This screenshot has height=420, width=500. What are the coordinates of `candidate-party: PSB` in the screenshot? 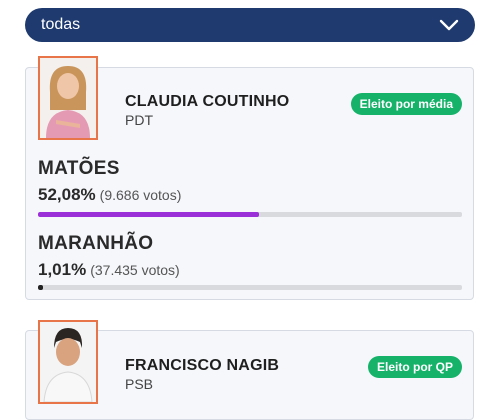 It's located at (139, 384).